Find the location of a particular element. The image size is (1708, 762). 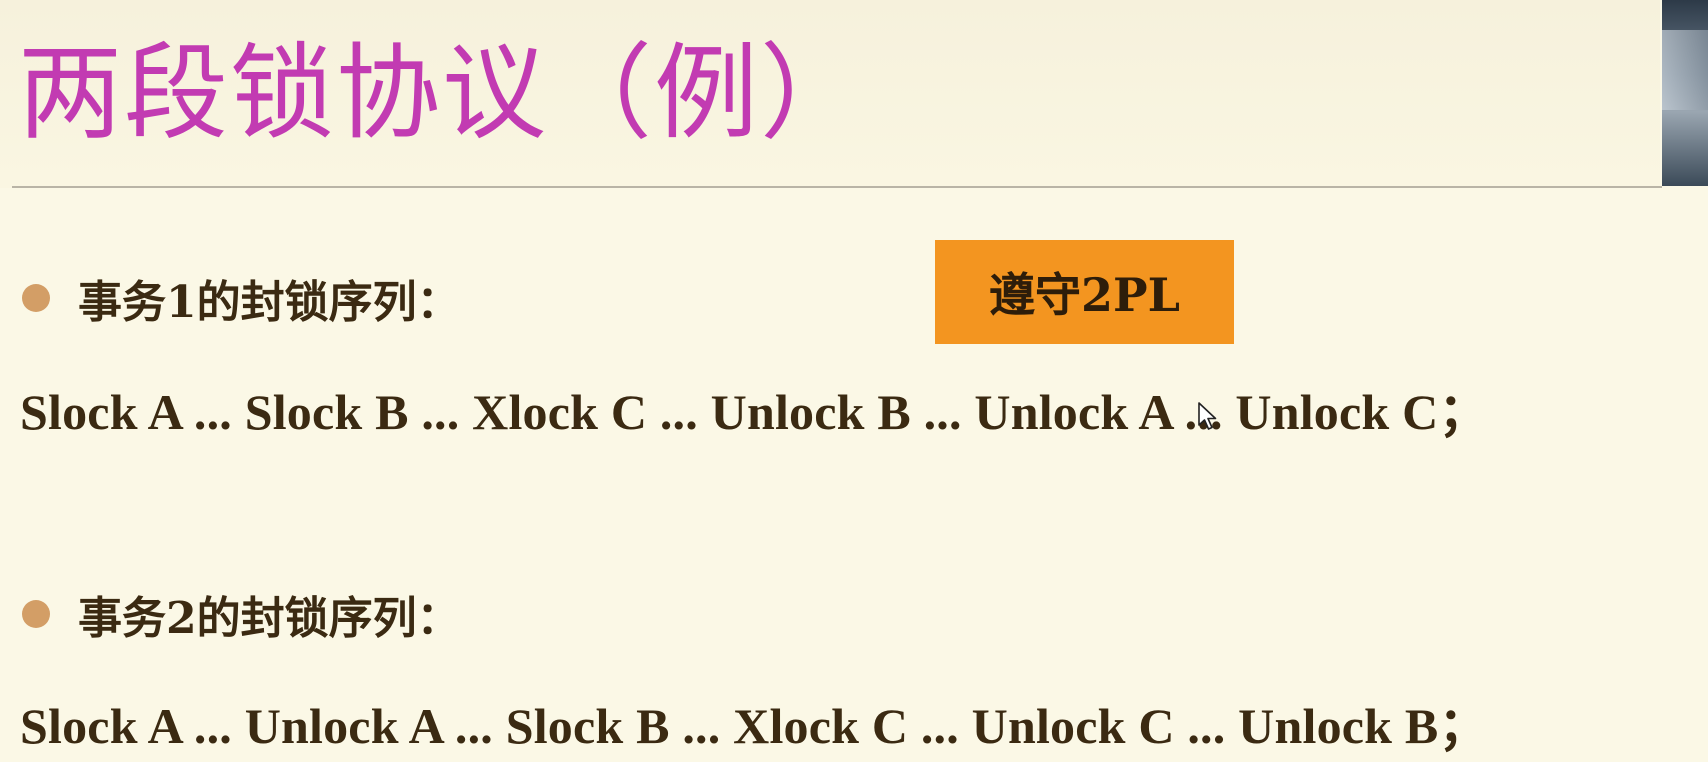

mouse-cursor-icon is located at coordinates (1207, 416).